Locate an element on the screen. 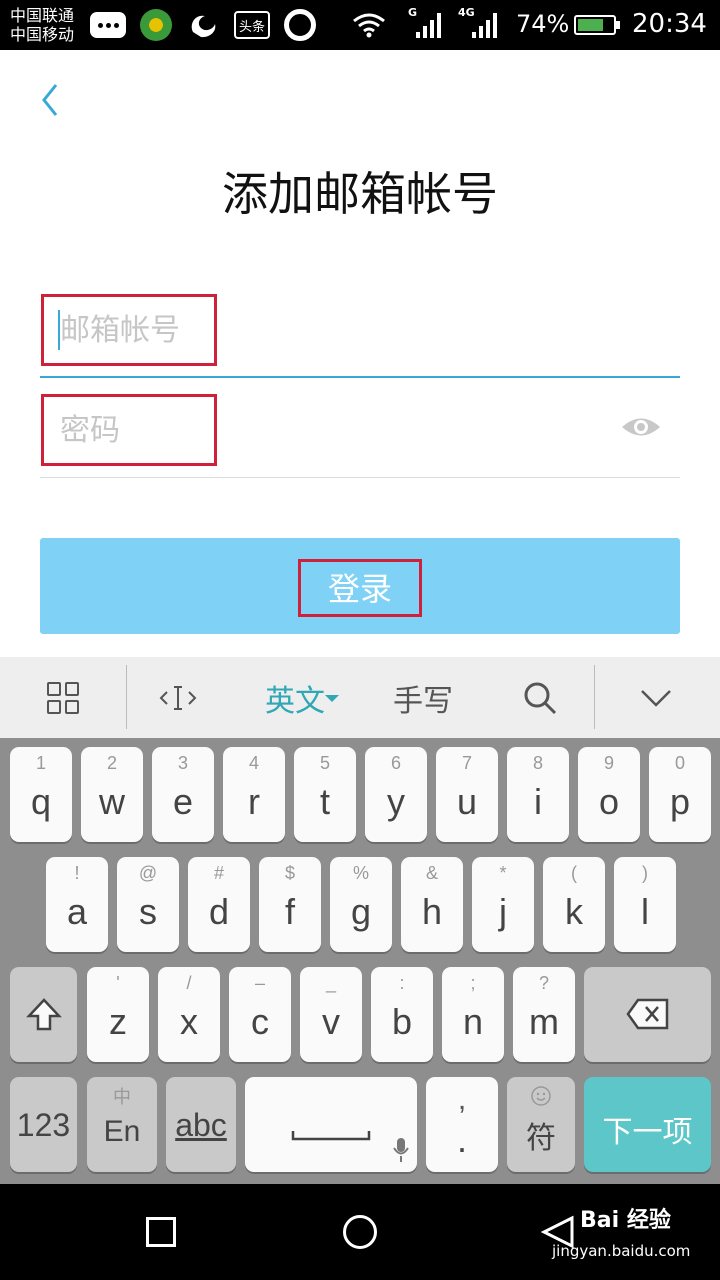 The image size is (720, 1280). login-button: 登录 is located at coordinates (360, 586).